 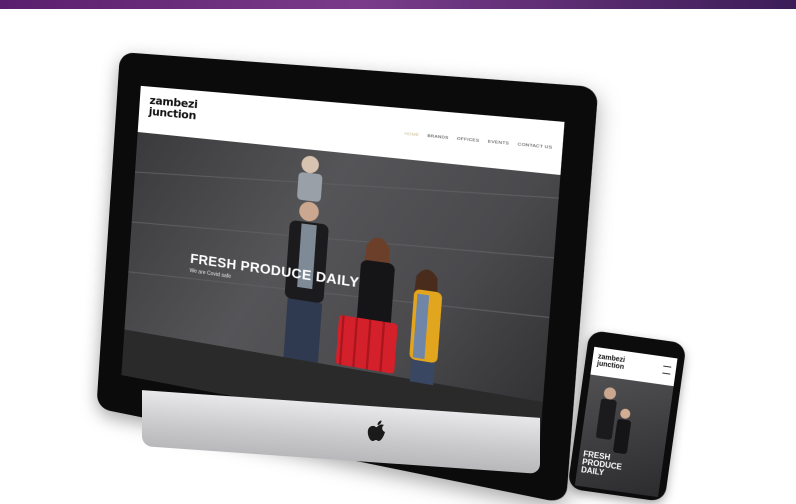 I want to click on nav-offices: OFFICES, so click(x=468, y=139).